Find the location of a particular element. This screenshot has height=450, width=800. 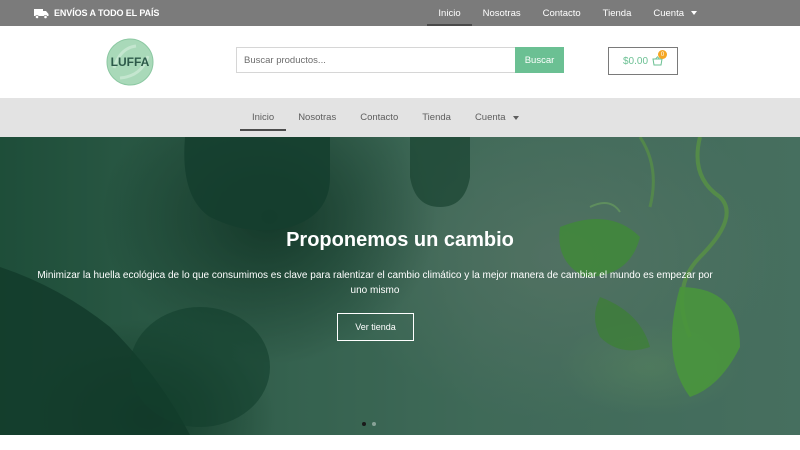

main-nav-item-tienda: Tienda is located at coordinates (436, 117).